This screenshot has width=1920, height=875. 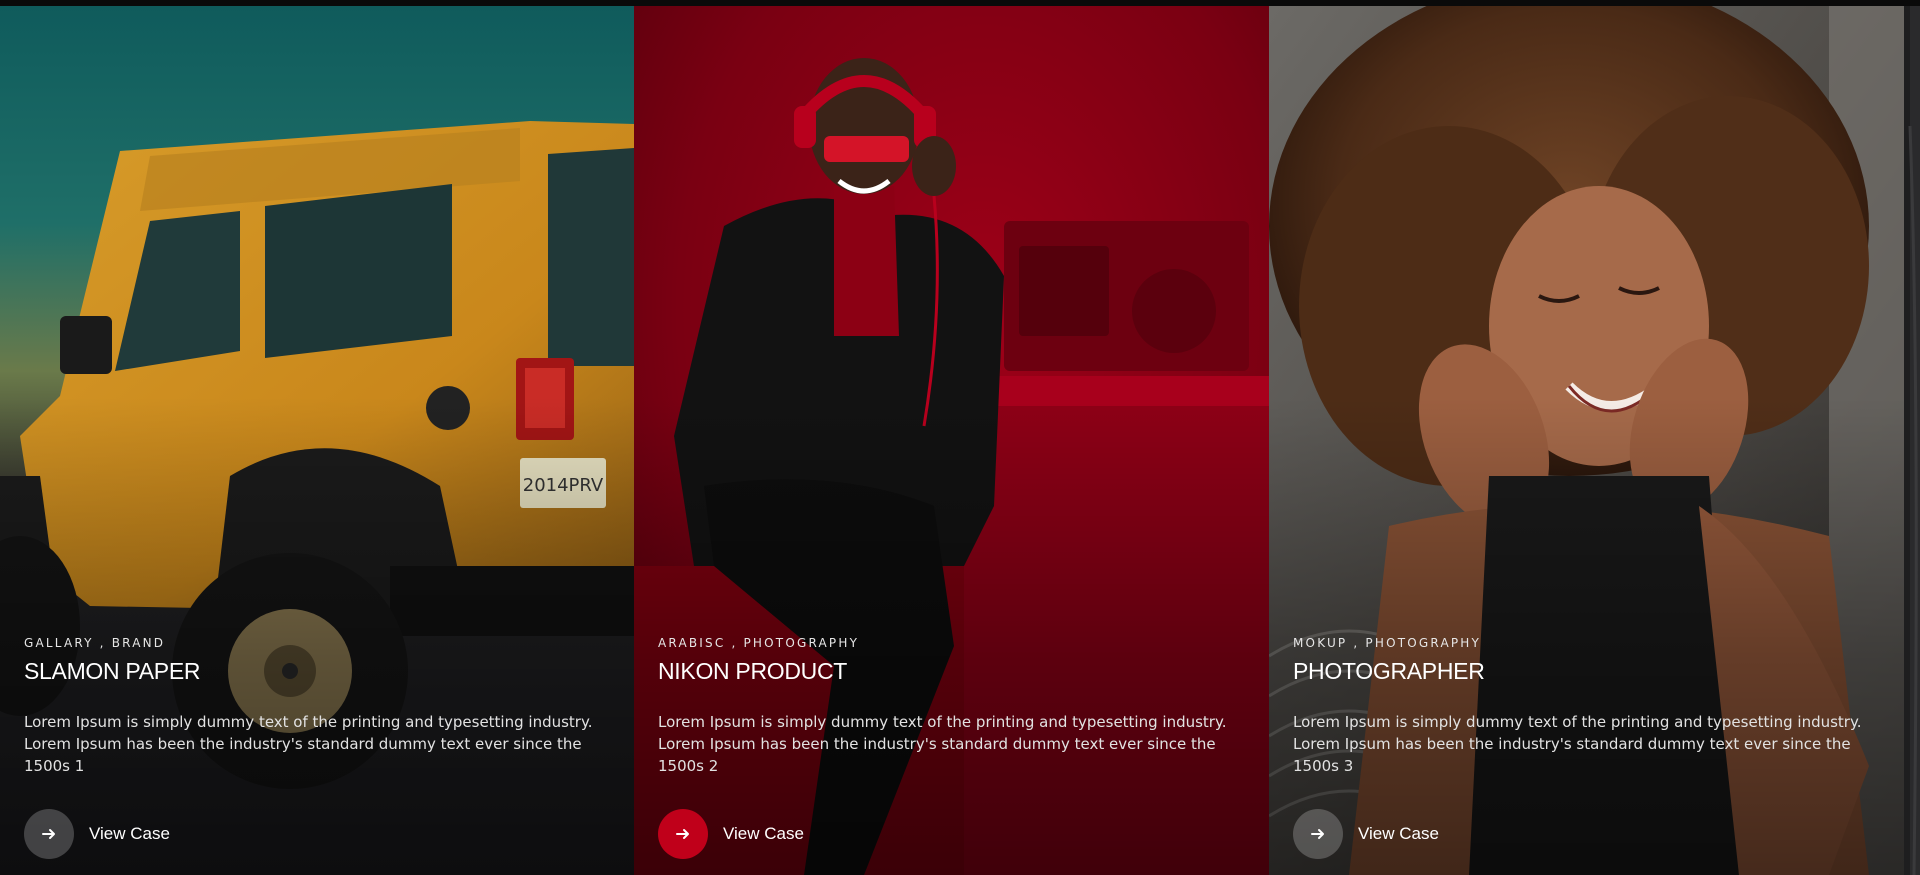 I want to click on card-title: PHOTOGRAPHER, so click(x=1588, y=671).